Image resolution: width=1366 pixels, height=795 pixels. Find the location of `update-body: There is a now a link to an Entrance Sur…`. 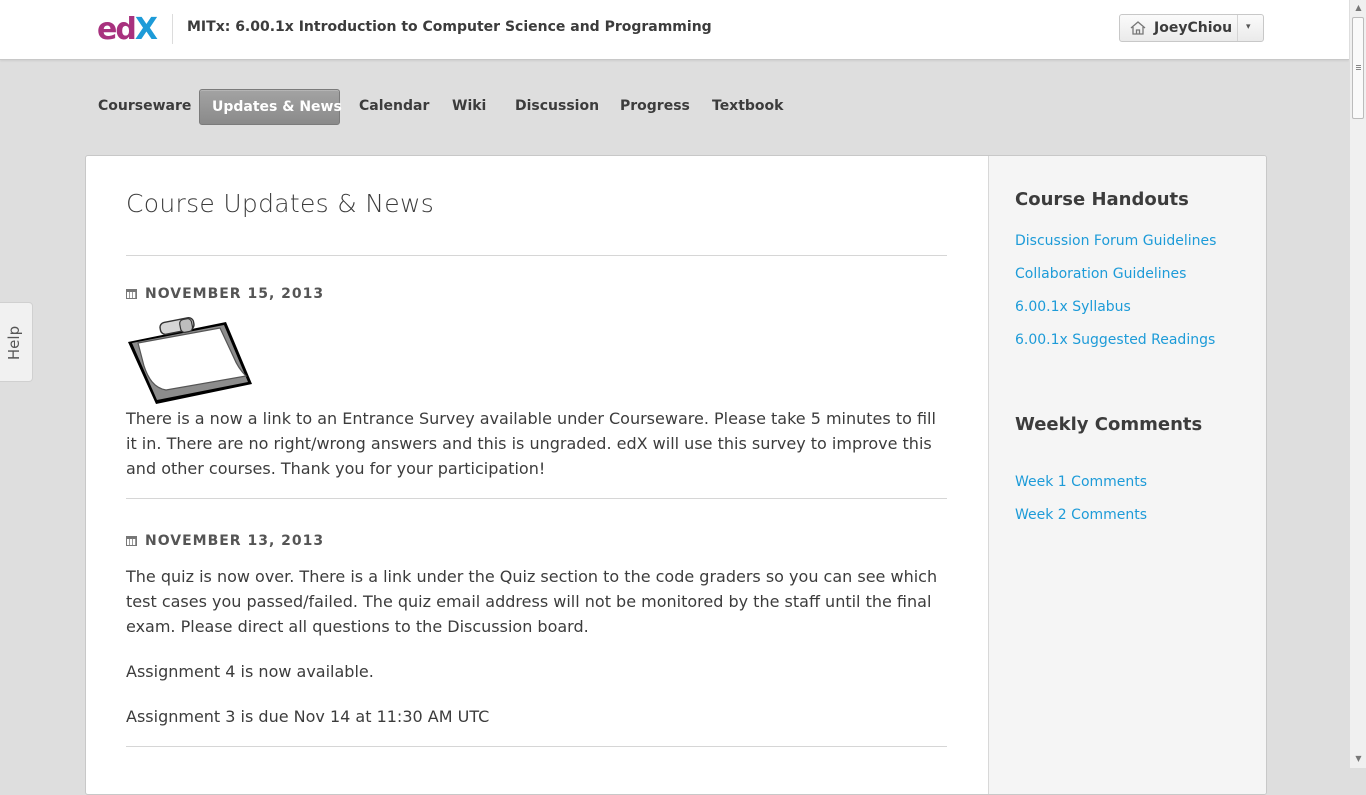

update-body: There is a now a link to an Entrance Sur… is located at coordinates (531, 443).